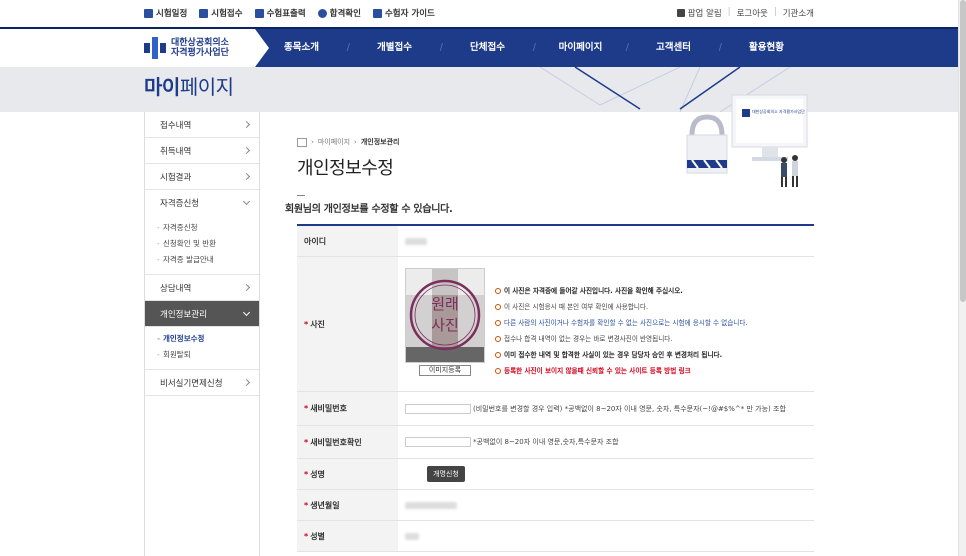  What do you see at coordinates (555, 505) in the screenshot?
I see `row-birth: * 생년월일` at bounding box center [555, 505].